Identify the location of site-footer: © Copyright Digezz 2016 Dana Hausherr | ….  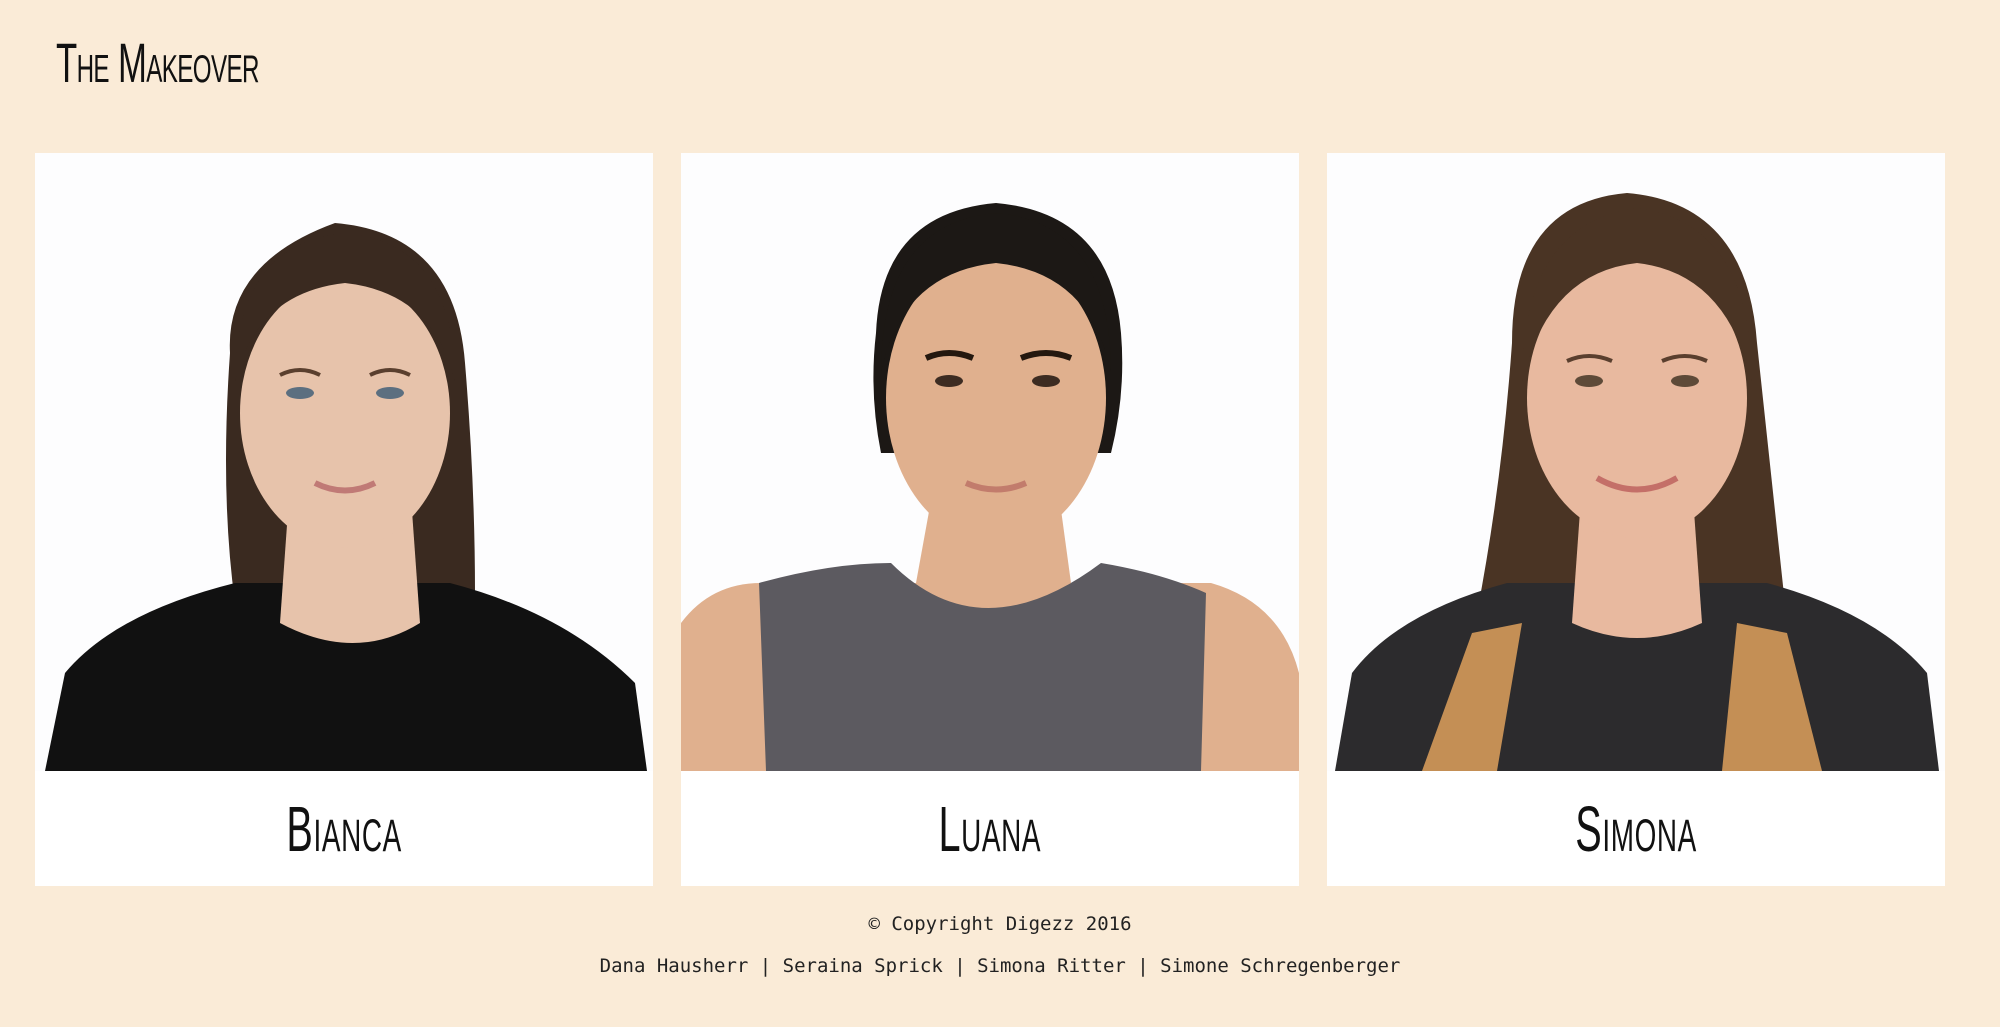
(1000, 945).